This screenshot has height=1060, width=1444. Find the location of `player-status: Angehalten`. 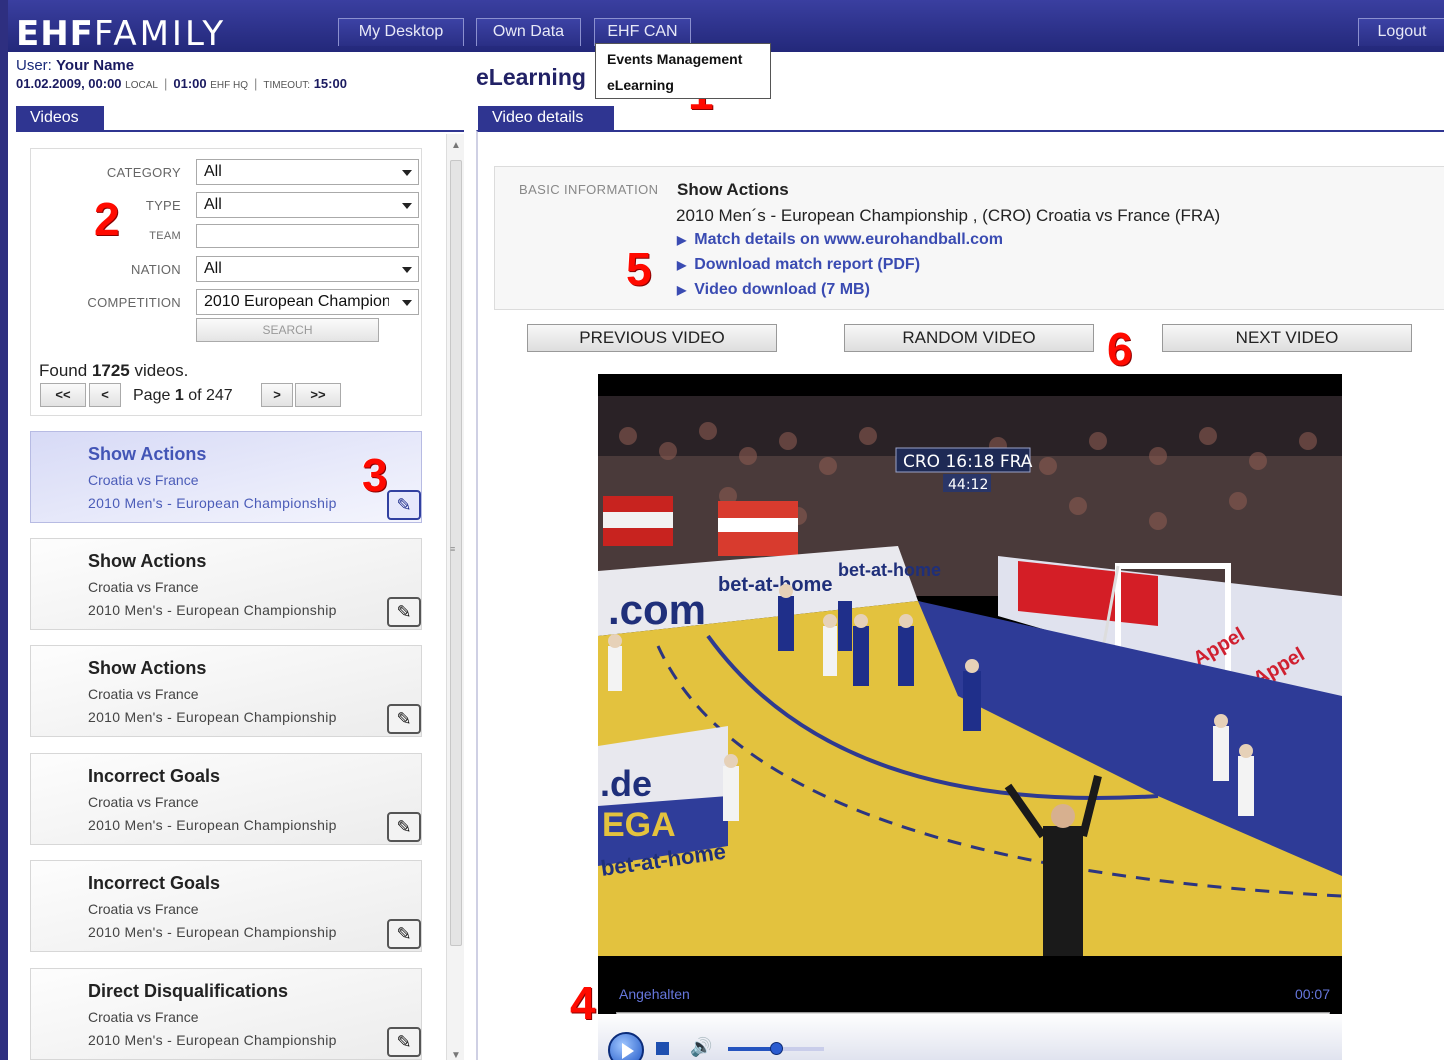

player-status: Angehalten is located at coordinates (654, 994).